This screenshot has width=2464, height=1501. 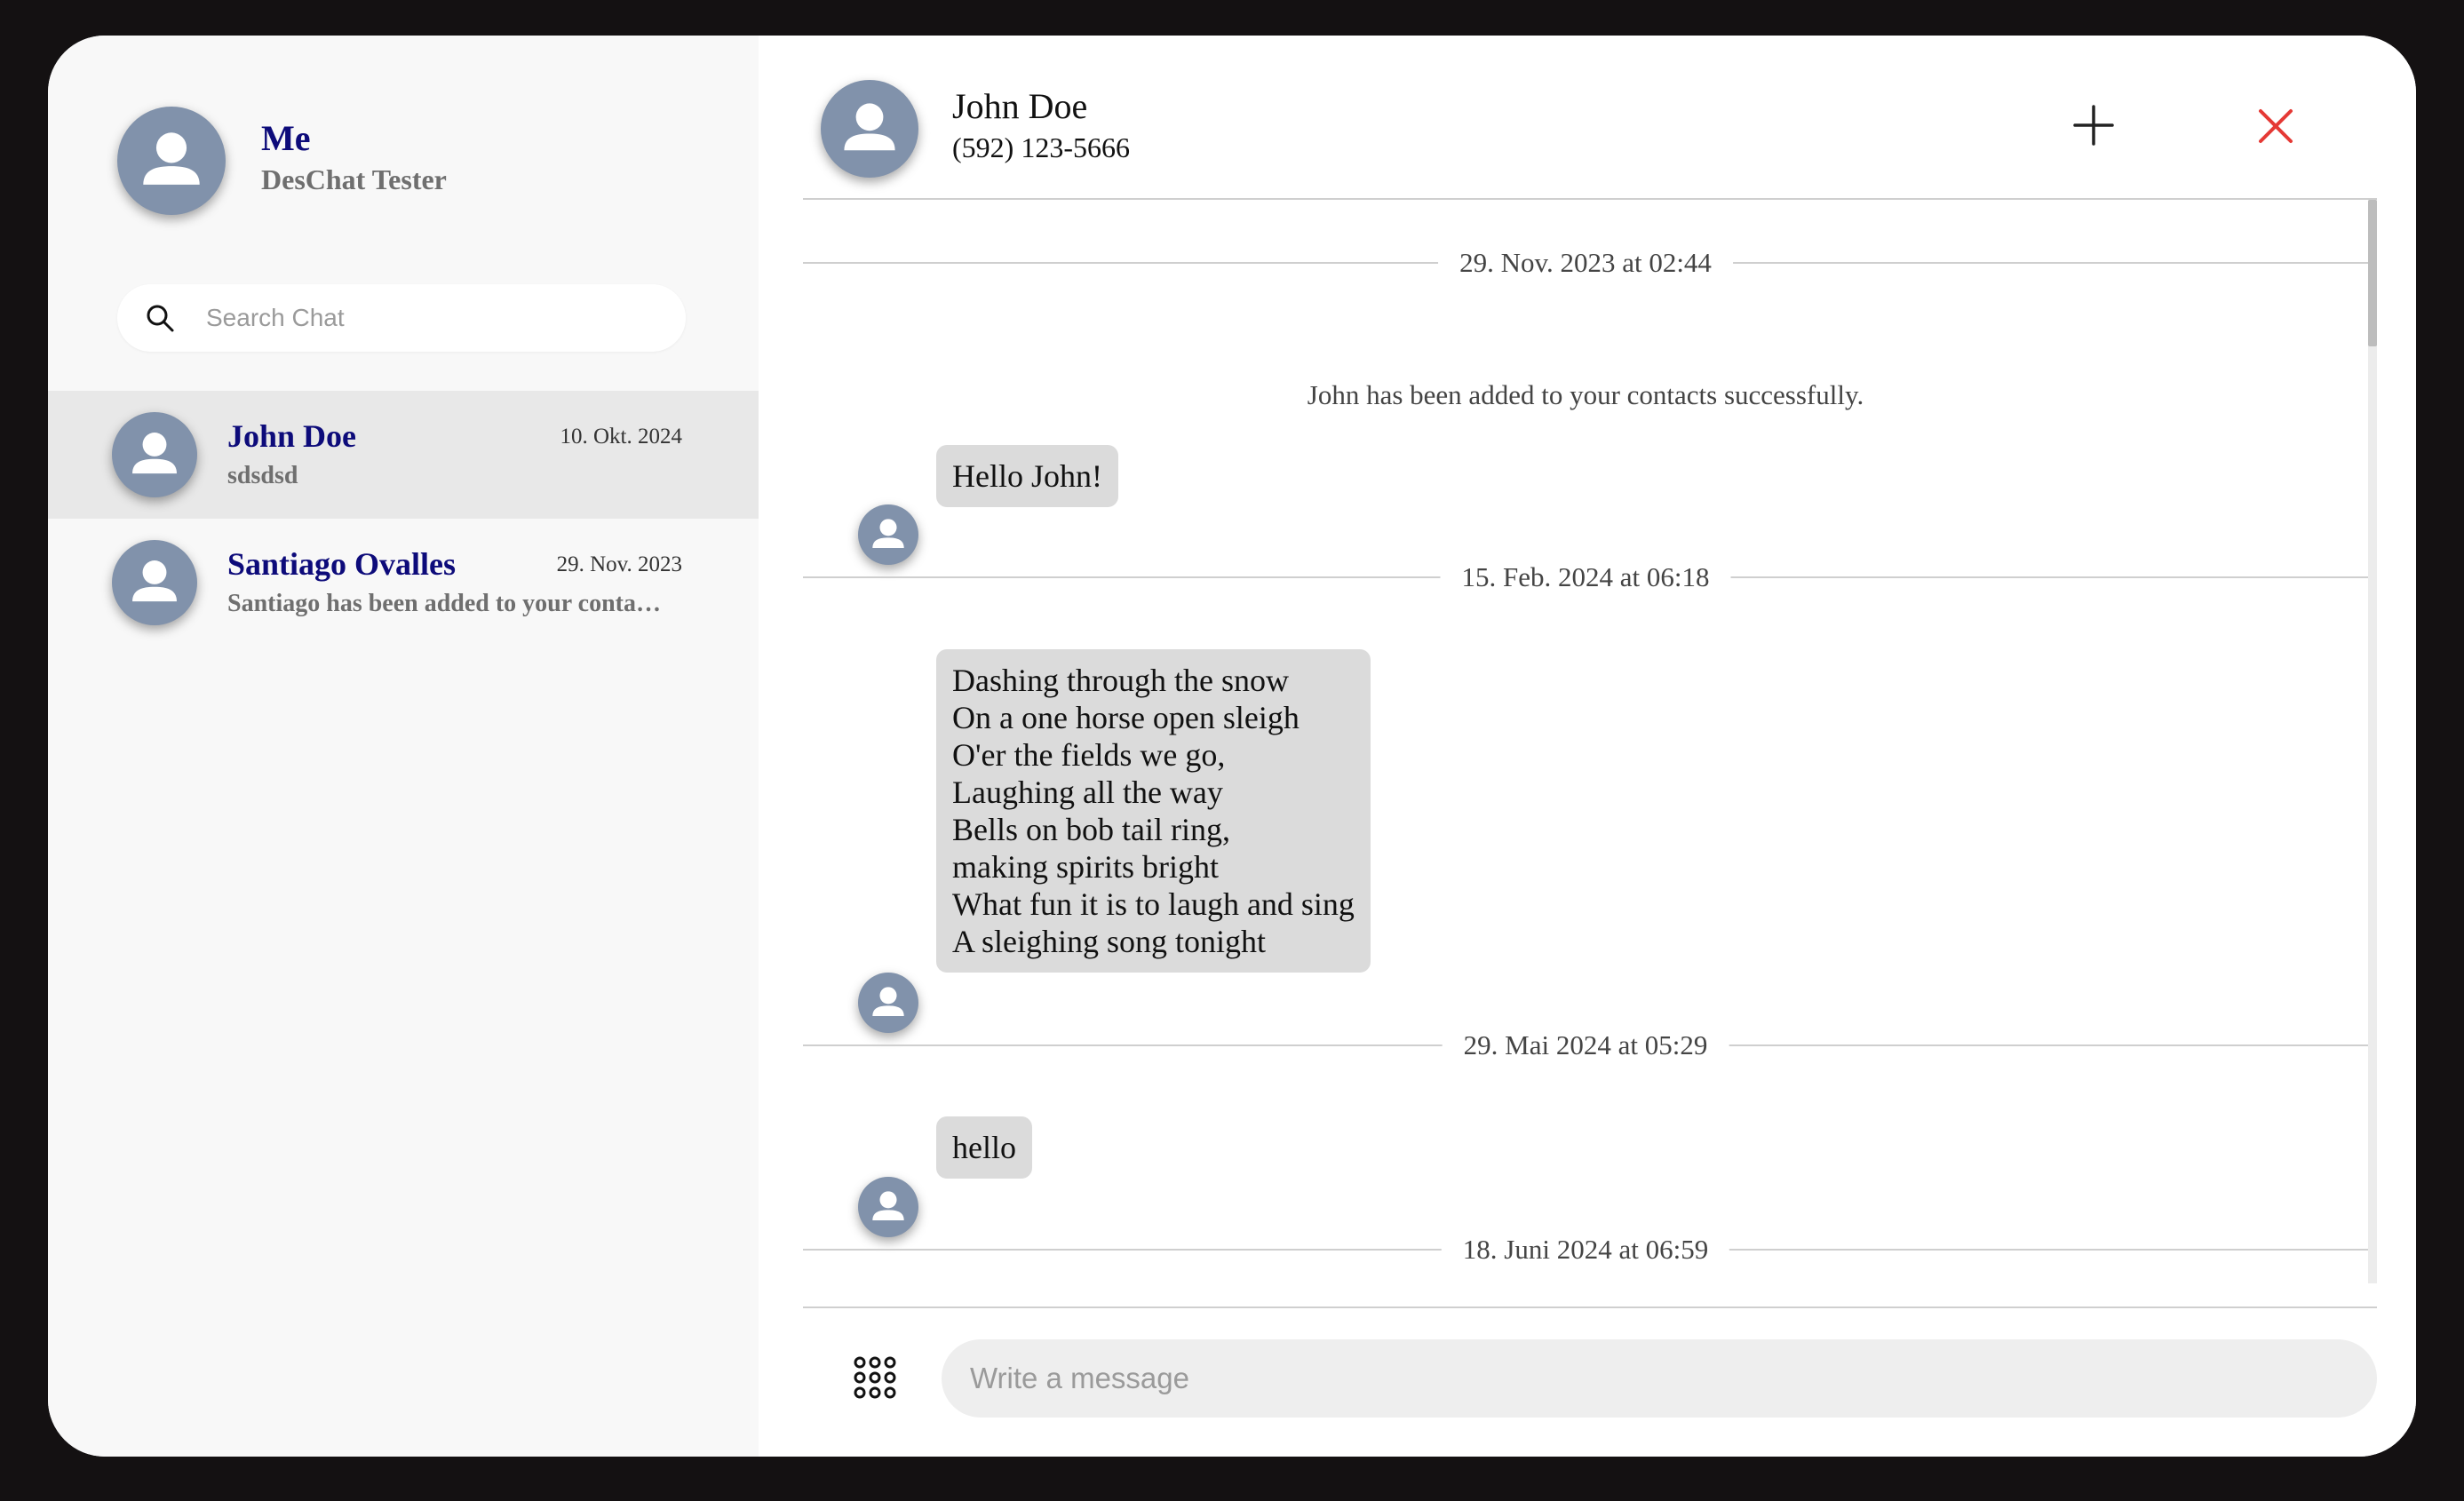 I want to click on contact-name: John Doe, so click(x=1020, y=106).